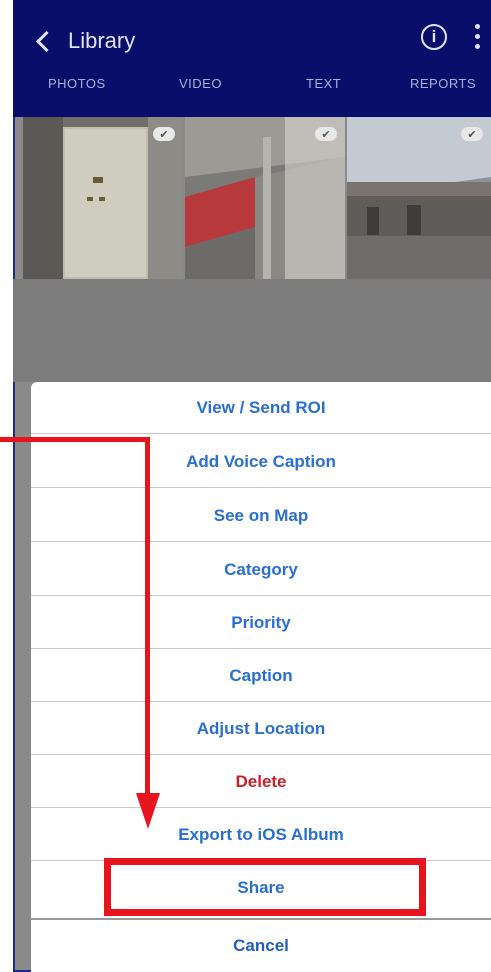  Describe the element at coordinates (261, 570) in the screenshot. I see `category-button: Category` at that location.